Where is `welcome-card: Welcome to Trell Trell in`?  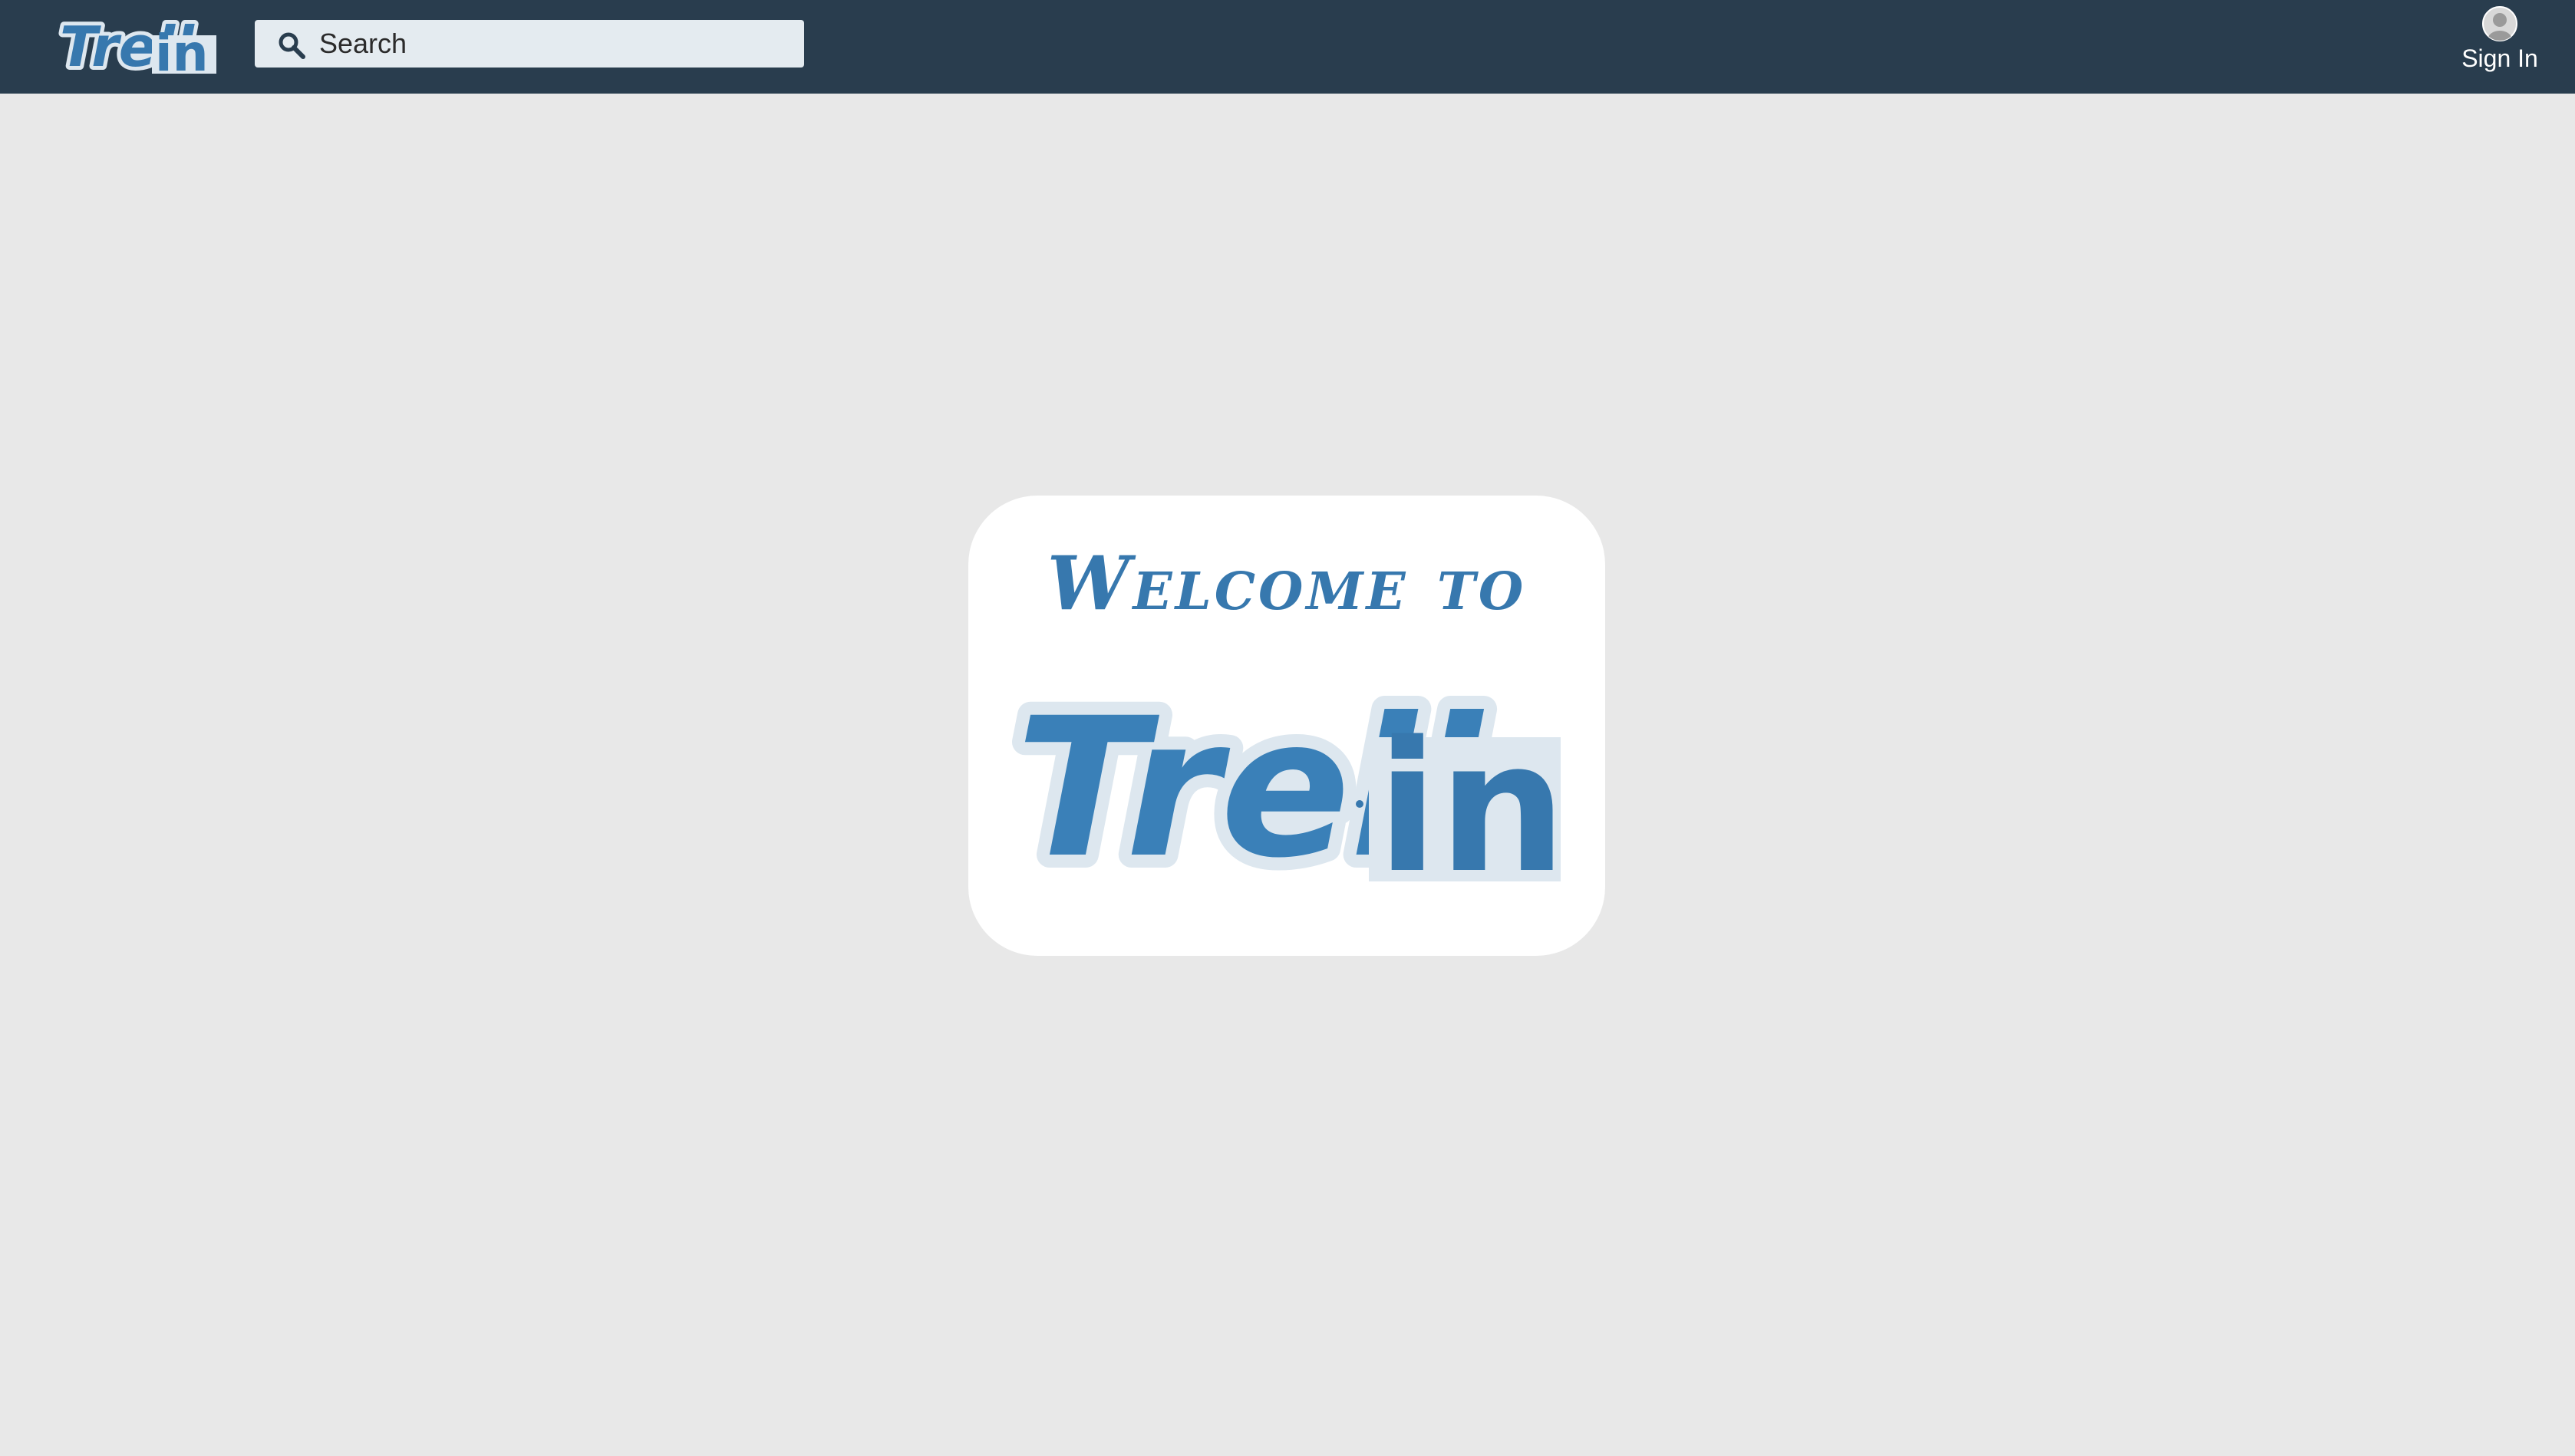
welcome-card: Welcome to Trell Trell in is located at coordinates (1286, 726).